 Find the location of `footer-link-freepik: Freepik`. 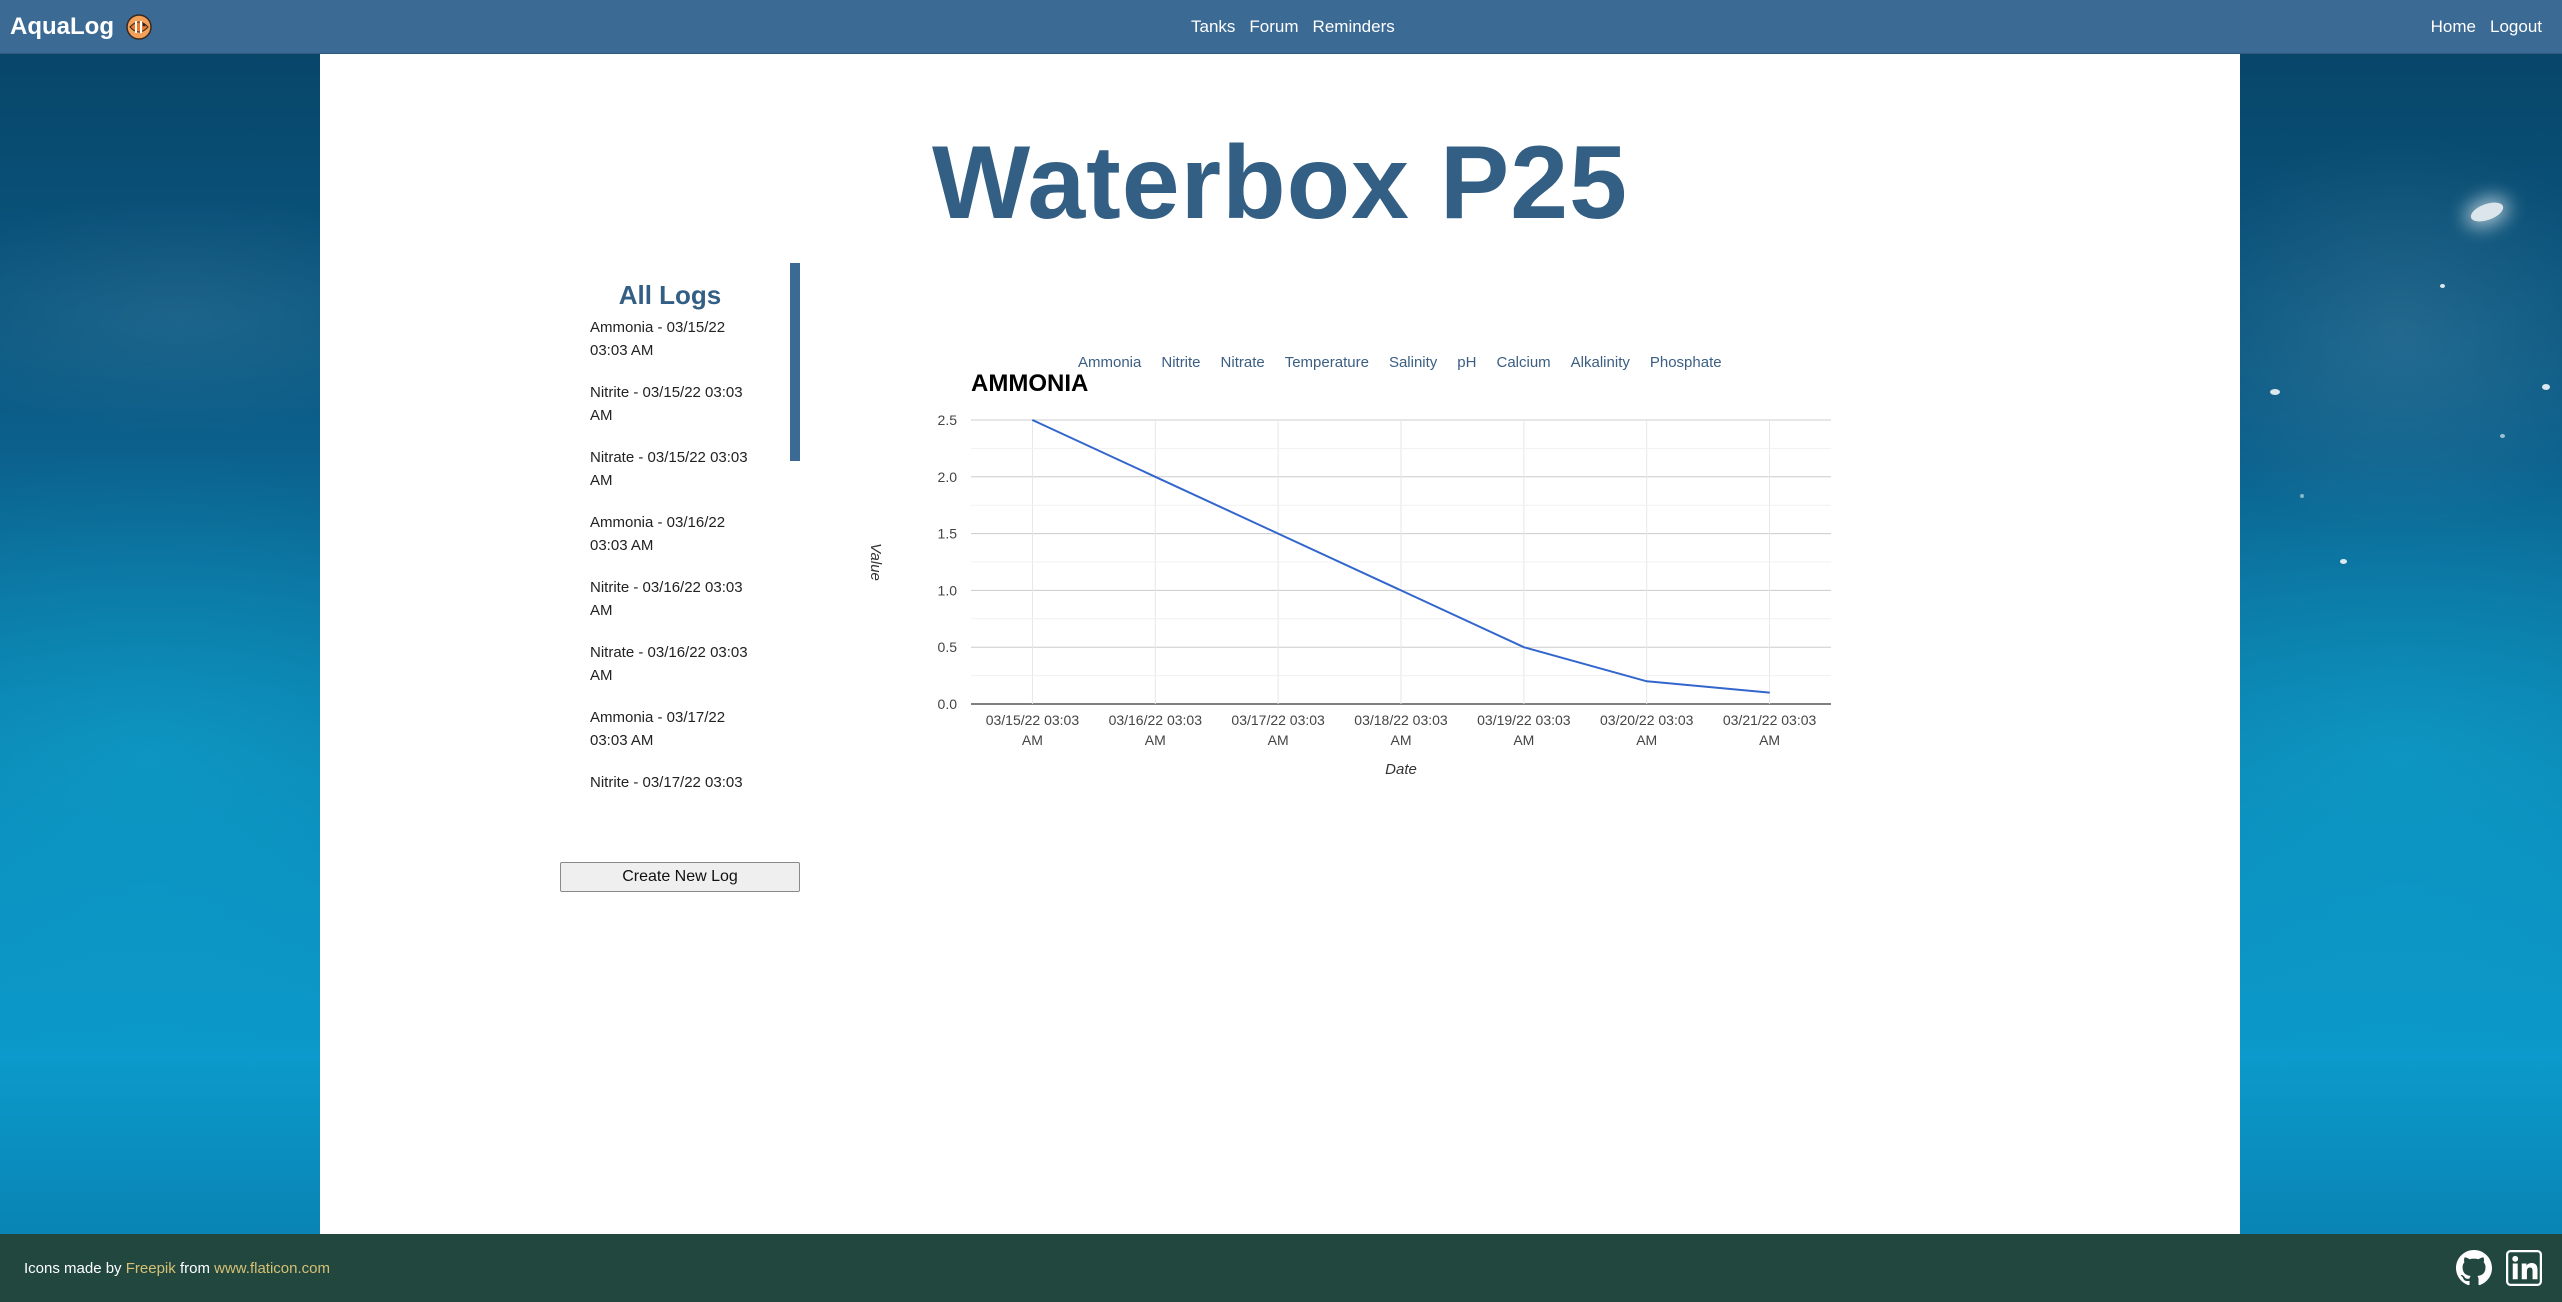

footer-link-freepik: Freepik is located at coordinates (151, 1268).